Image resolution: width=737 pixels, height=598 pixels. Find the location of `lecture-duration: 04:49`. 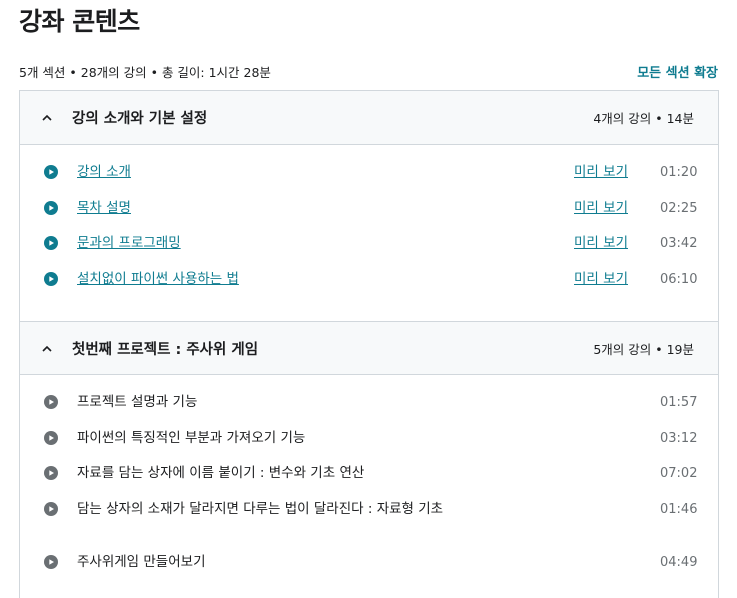

lecture-duration: 04:49 is located at coordinates (679, 562).